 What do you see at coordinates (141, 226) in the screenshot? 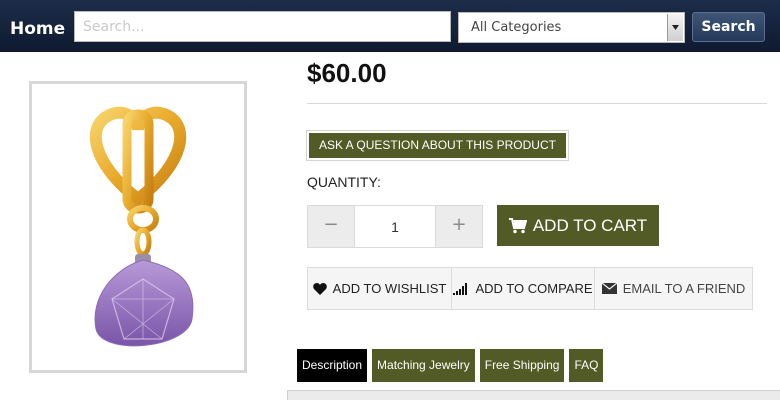
I see `jewelry-charm-image` at bounding box center [141, 226].